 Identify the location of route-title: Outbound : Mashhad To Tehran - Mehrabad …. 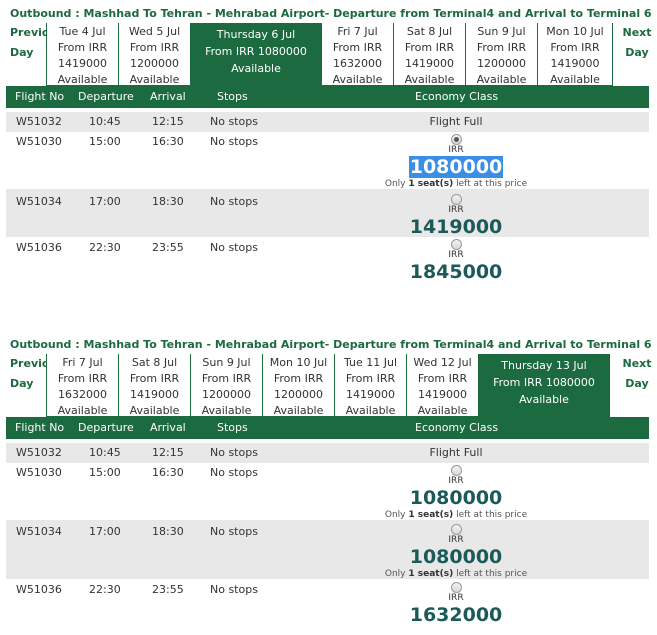
(331, 344).